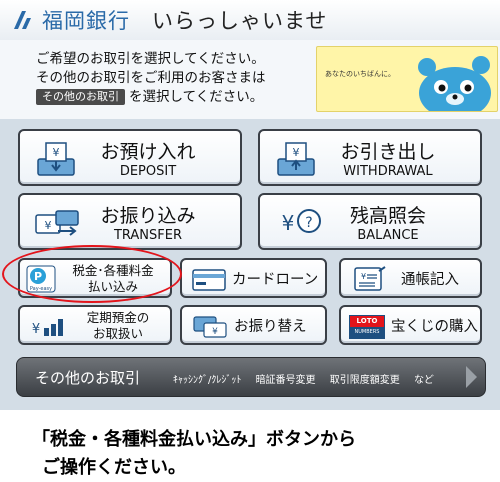  I want to click on caption-line-1: 「税金・各種料金払い込み」ボタンから, so click(194, 439).